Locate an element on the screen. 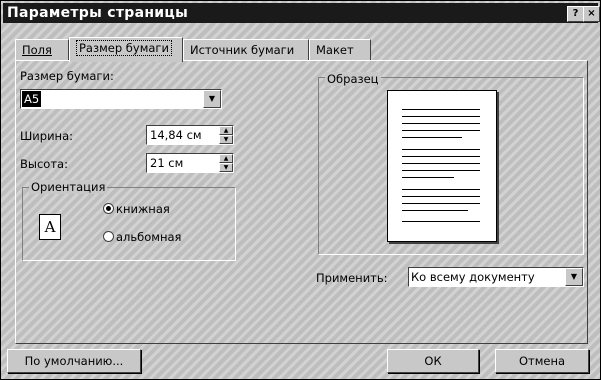  width-spinner: 14,84 см ▲ ▼ is located at coordinates (190, 135).